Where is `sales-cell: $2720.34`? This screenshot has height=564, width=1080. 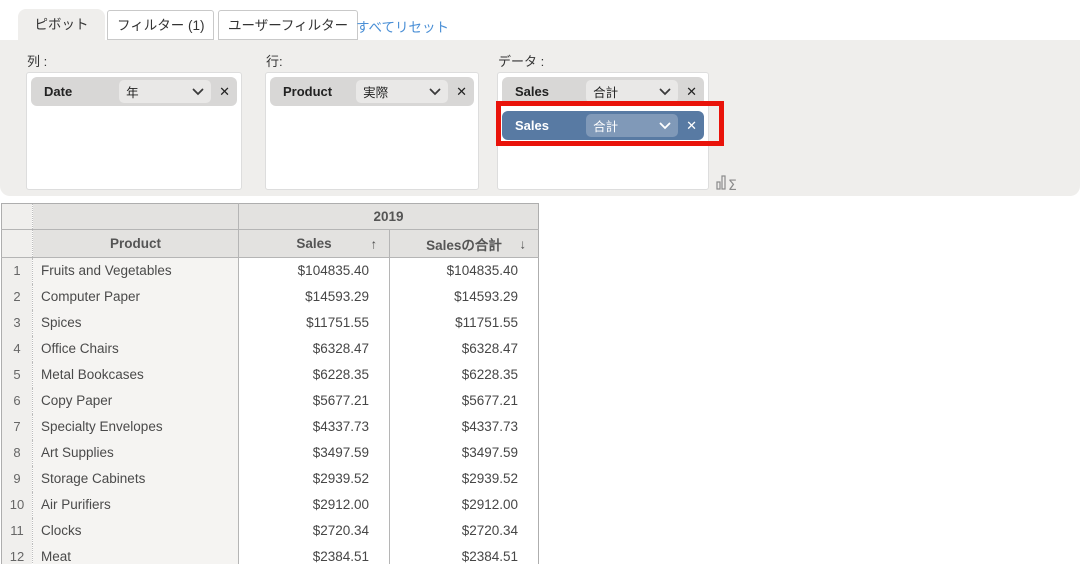 sales-cell: $2720.34 is located at coordinates (314, 530).